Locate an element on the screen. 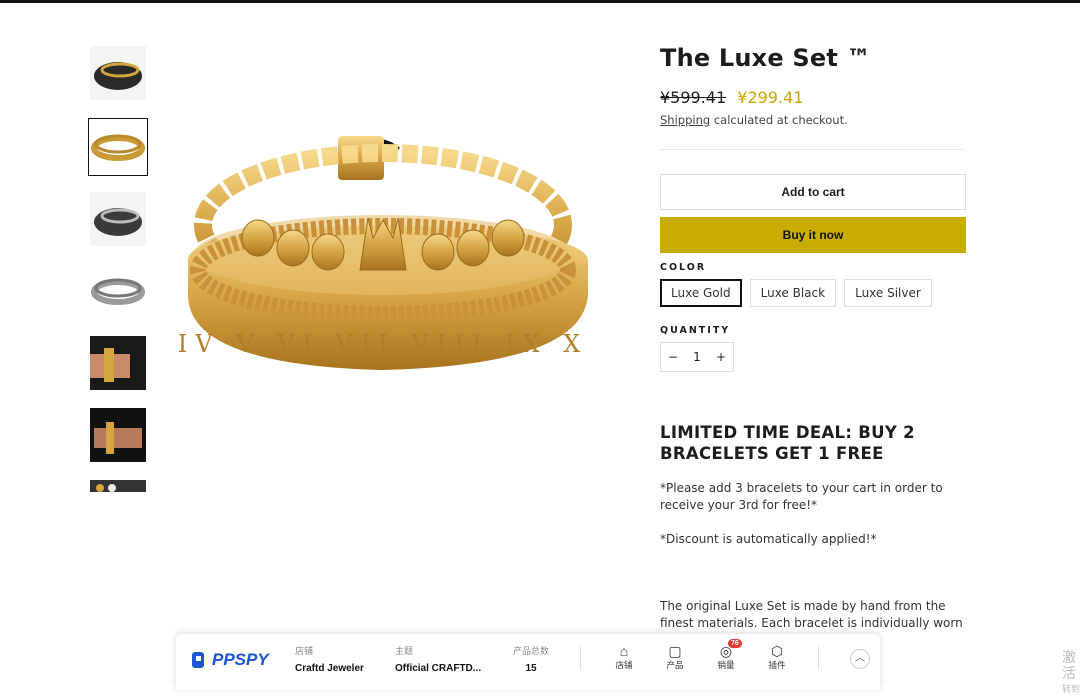 The image size is (1080, 698). quantity-input: 1 is located at coordinates (697, 357).